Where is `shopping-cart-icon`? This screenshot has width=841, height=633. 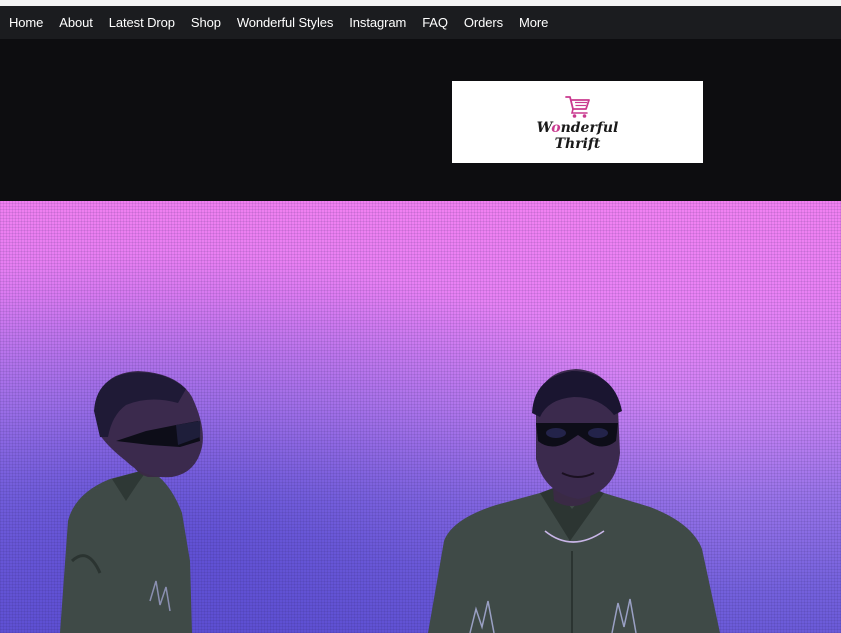
shopping-cart-icon is located at coordinates (577, 107).